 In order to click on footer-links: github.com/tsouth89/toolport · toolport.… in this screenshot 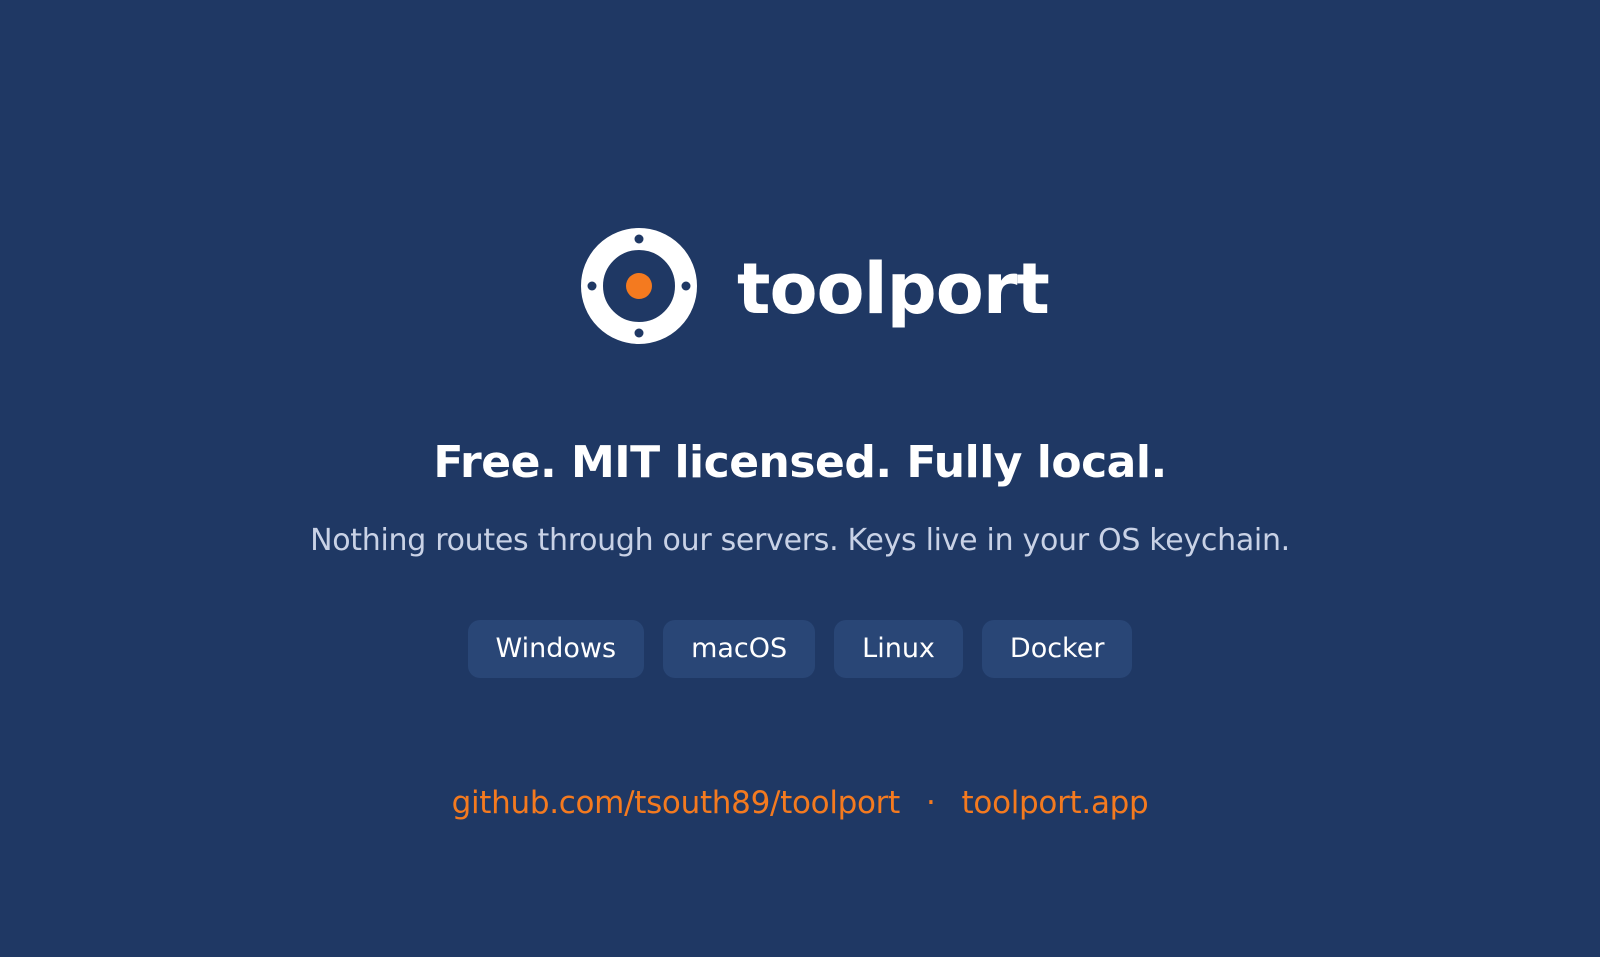, I will do `click(800, 803)`.